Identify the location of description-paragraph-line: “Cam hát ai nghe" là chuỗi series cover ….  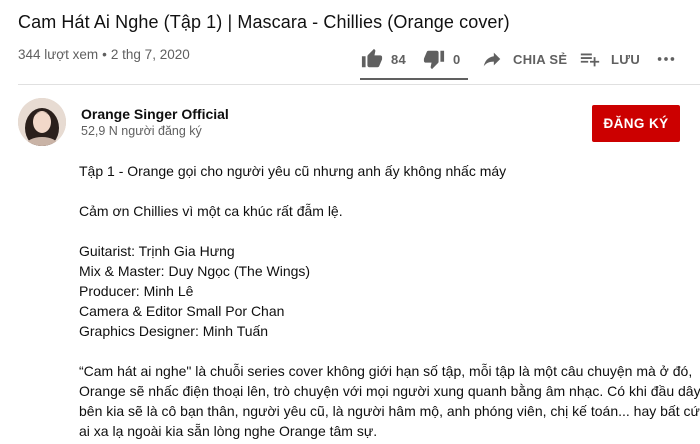
(386, 371).